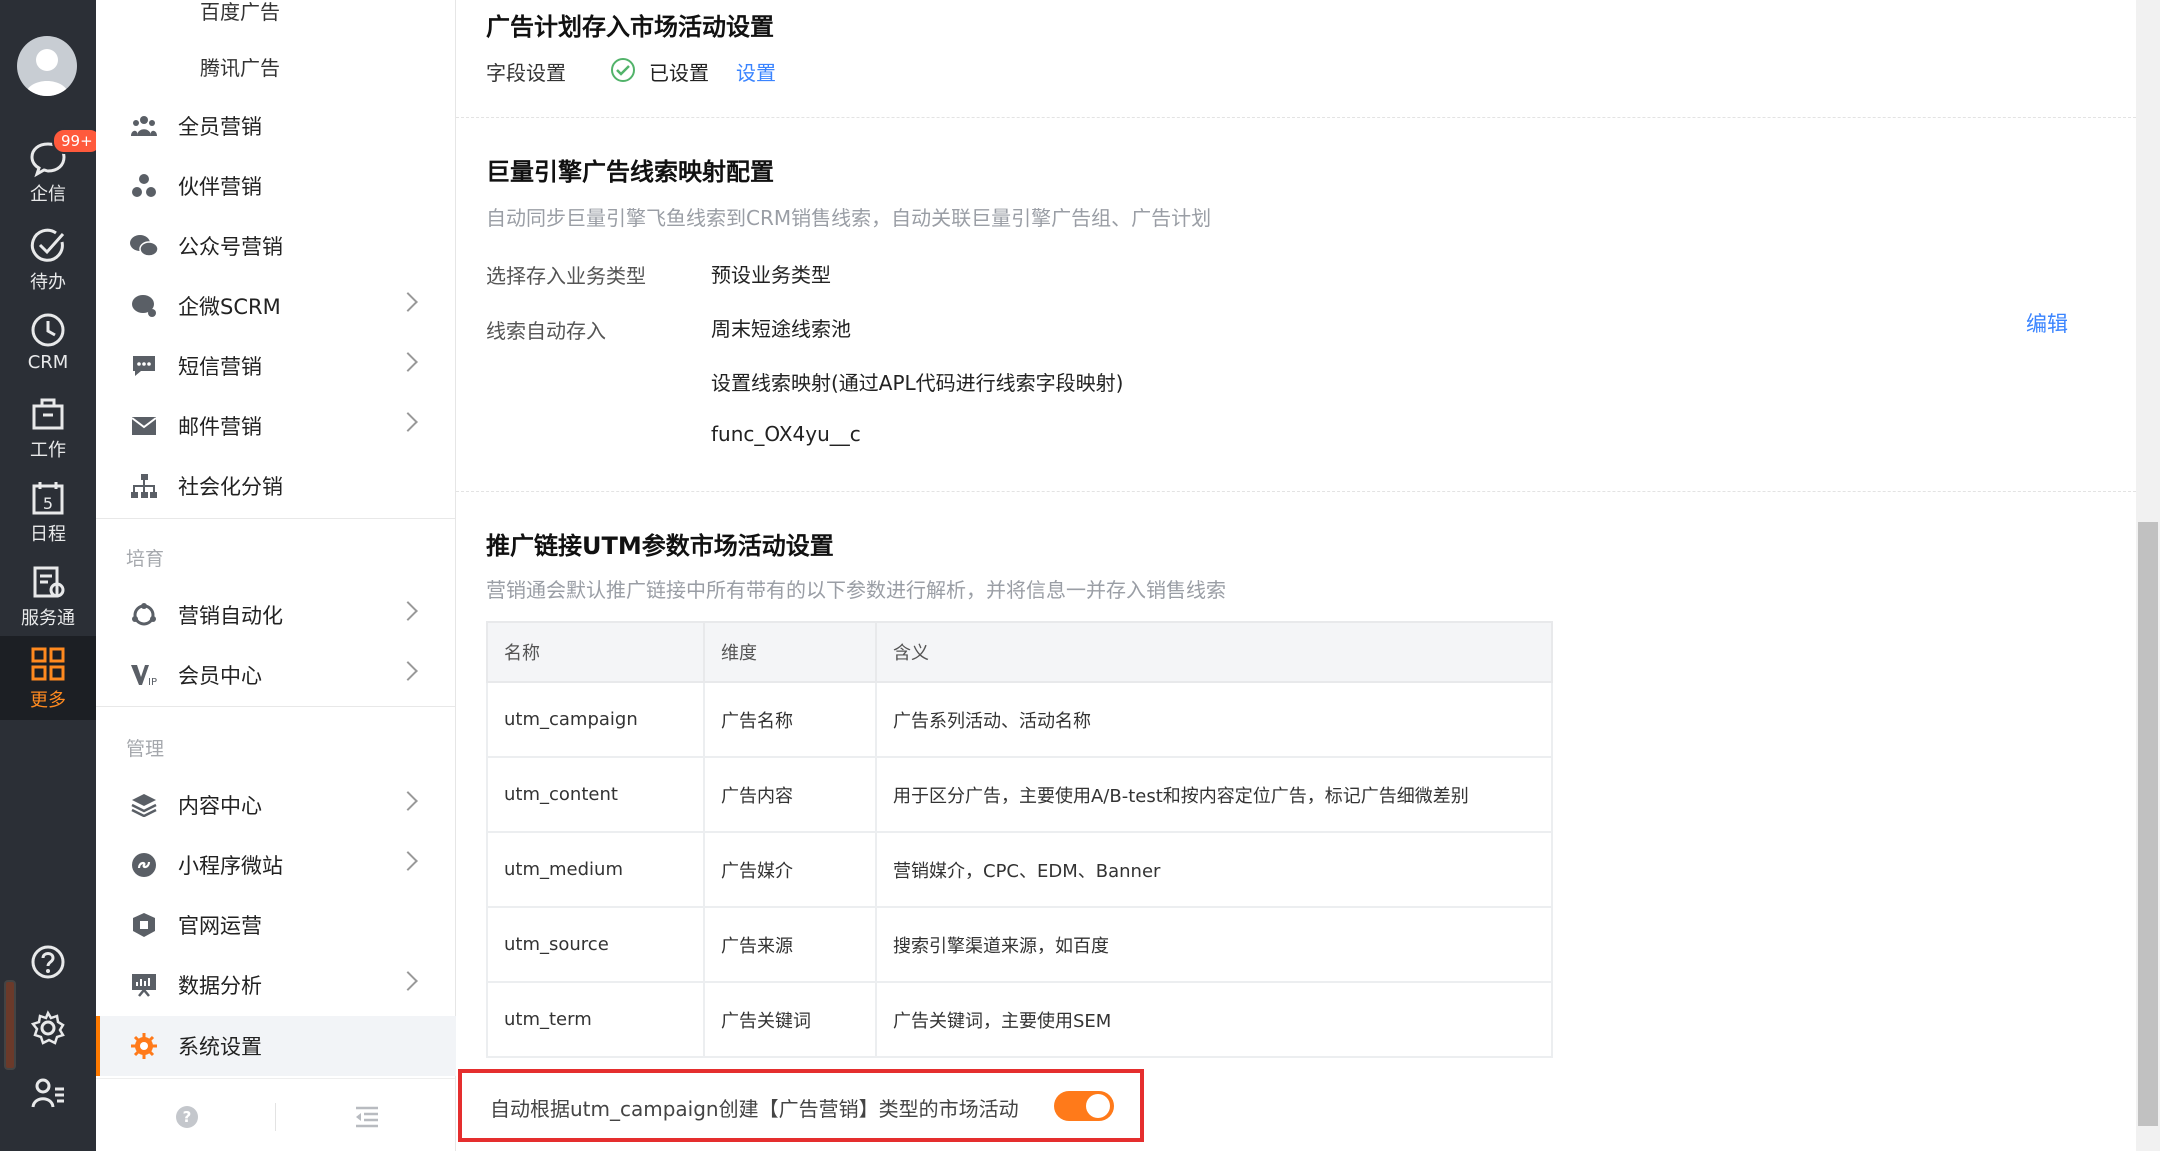 The height and width of the screenshot is (1152, 2160). I want to click on utm-param-dimension: 广告媒介, so click(790, 869).